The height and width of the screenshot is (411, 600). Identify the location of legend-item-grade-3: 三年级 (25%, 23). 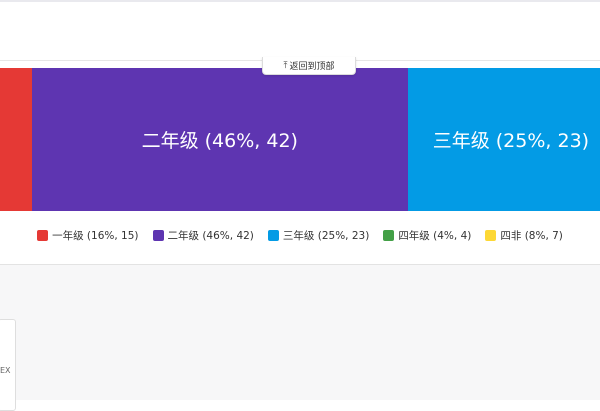
(318, 235).